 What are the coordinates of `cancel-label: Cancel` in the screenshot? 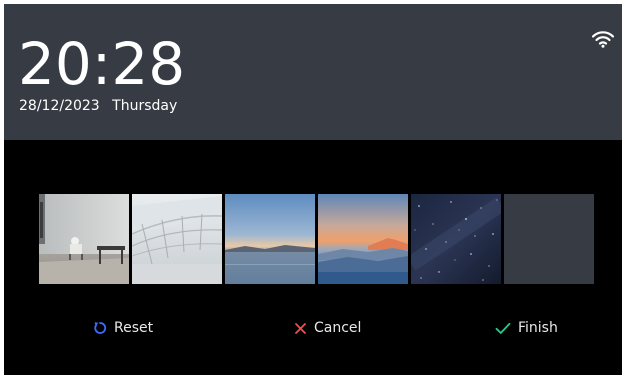 It's located at (338, 328).